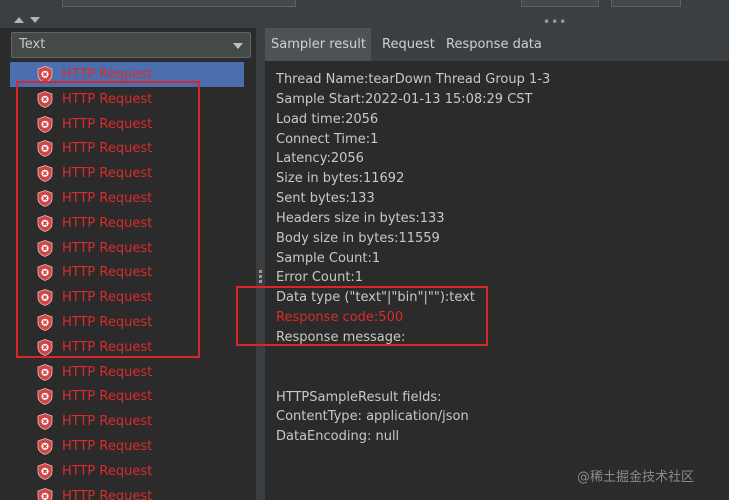  What do you see at coordinates (362, 316) in the screenshot?
I see `annotation-box-response-code` at bounding box center [362, 316].